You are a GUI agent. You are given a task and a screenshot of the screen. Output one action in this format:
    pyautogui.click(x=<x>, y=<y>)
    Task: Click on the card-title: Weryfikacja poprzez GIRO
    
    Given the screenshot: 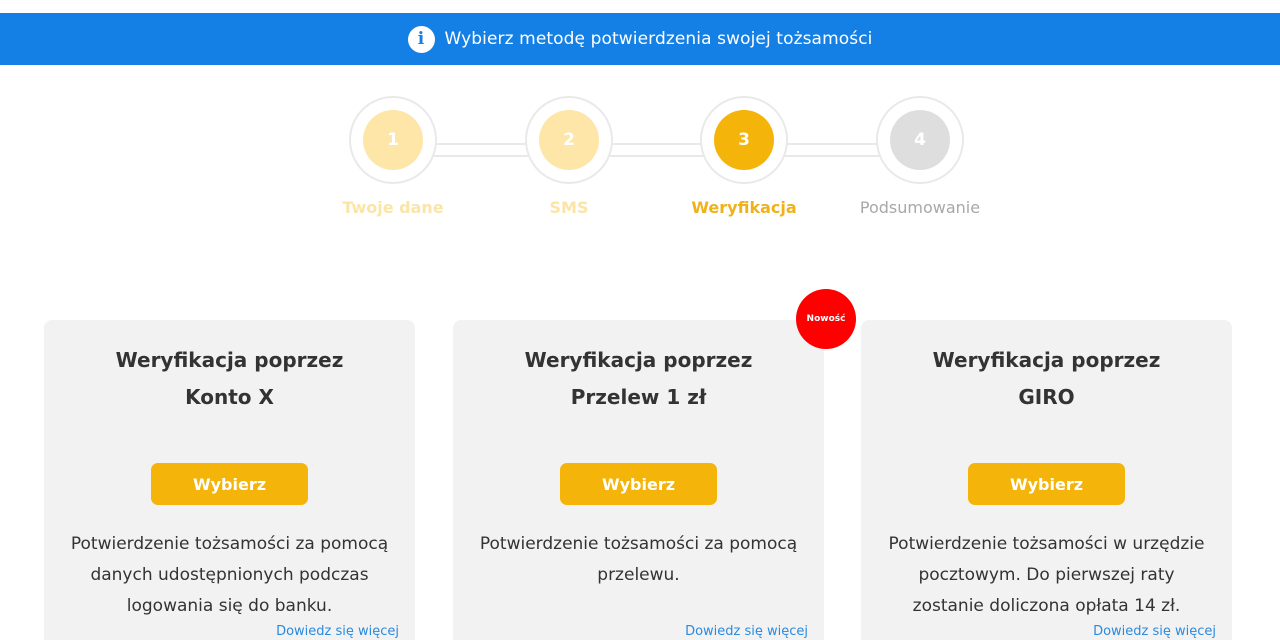 What is the action you would take?
    pyautogui.click(x=1046, y=379)
    